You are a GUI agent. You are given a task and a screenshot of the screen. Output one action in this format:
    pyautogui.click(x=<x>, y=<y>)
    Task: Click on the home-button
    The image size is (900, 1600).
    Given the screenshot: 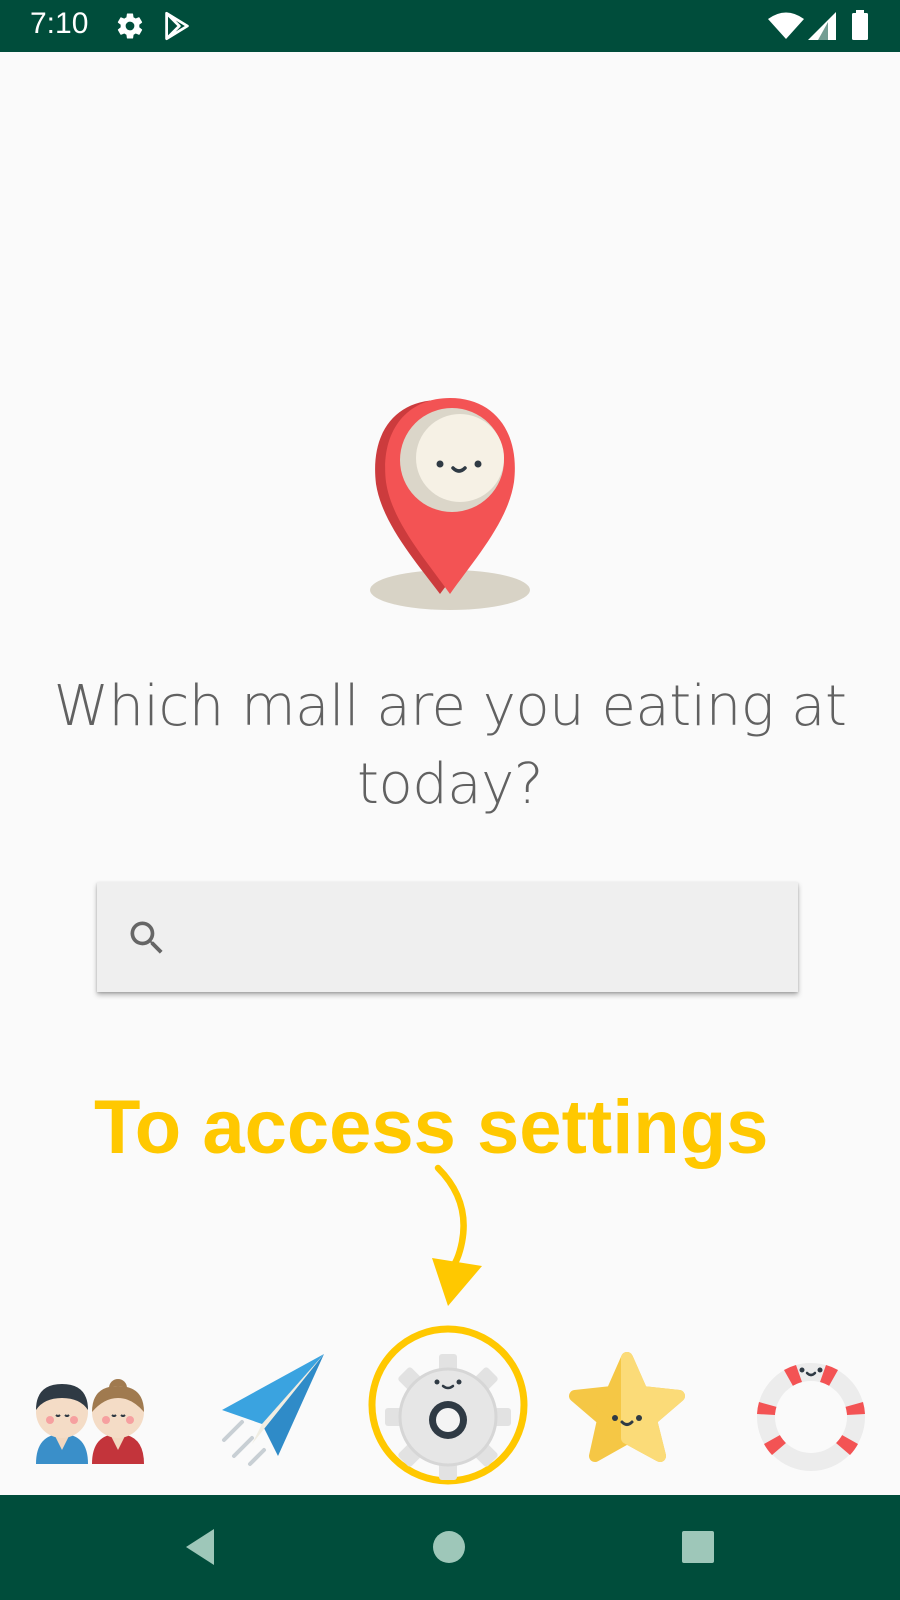 What is the action you would take?
    pyautogui.click(x=449, y=1547)
    